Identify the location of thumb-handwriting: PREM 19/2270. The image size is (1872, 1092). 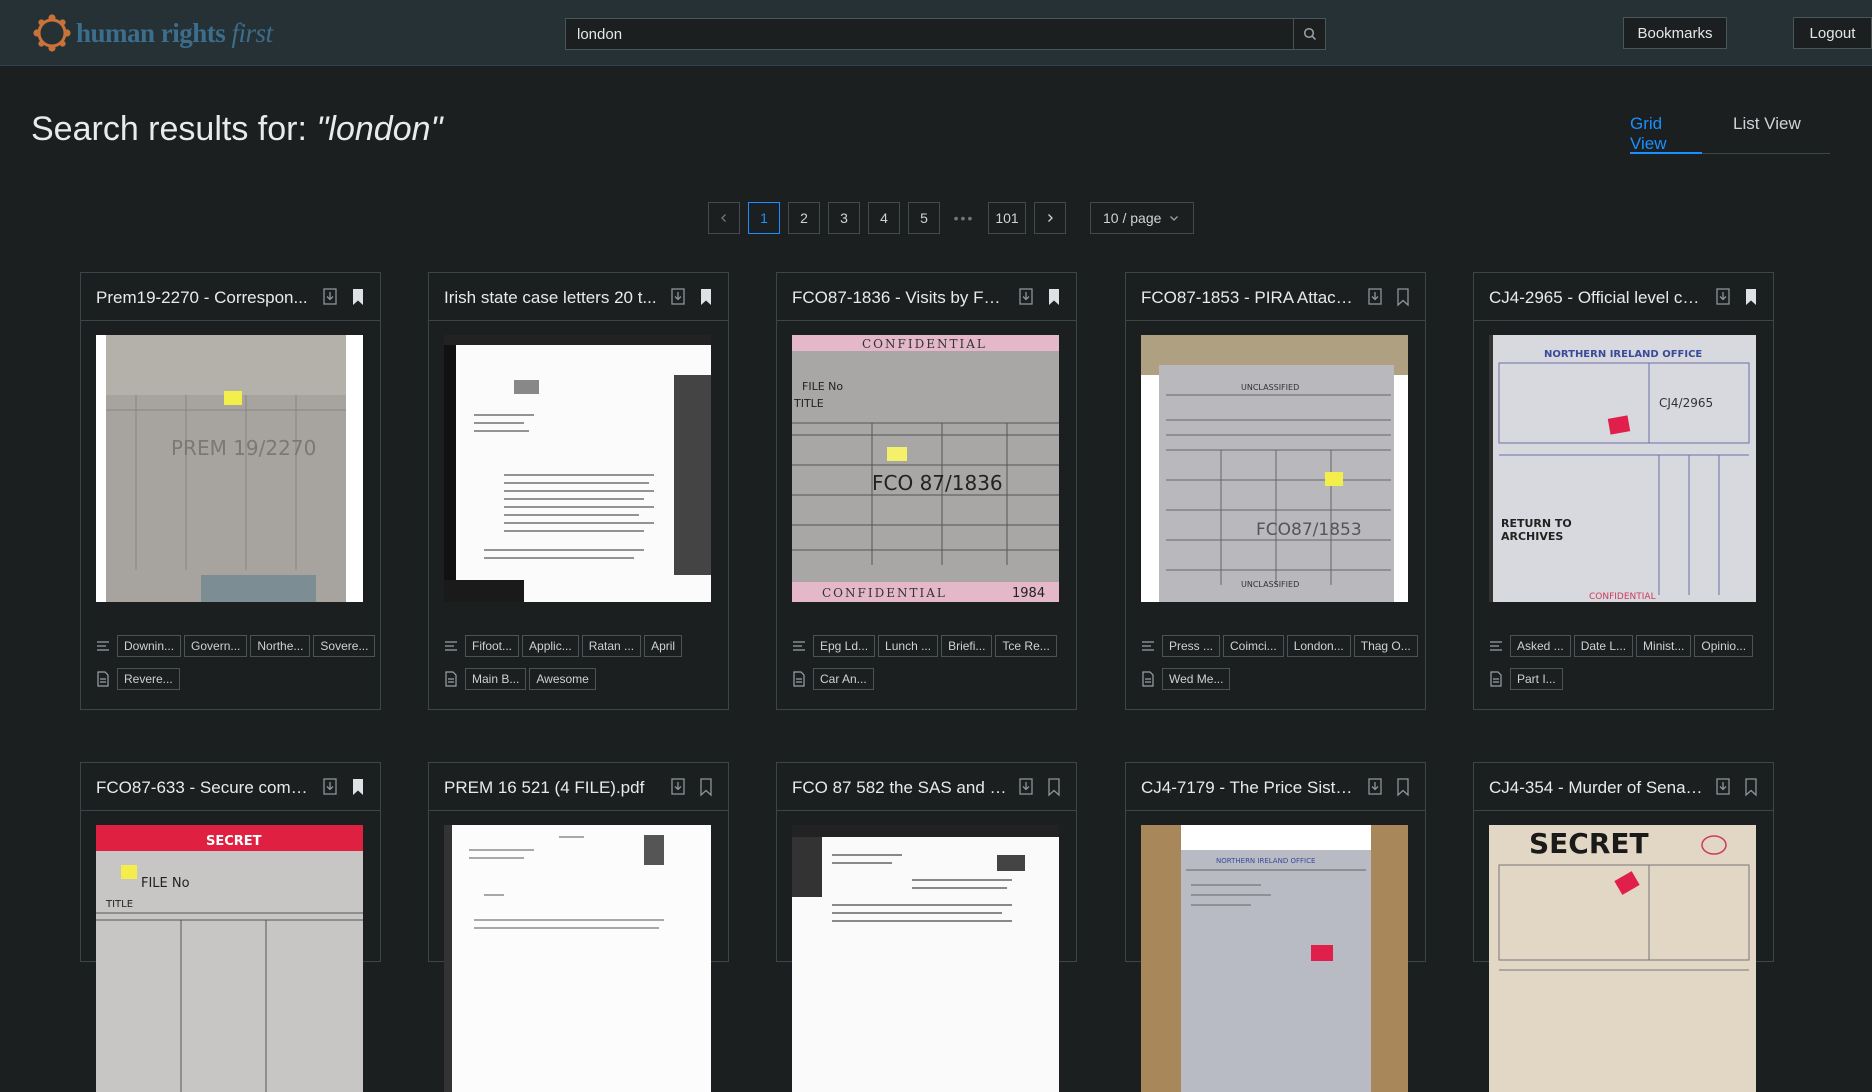
(243, 448).